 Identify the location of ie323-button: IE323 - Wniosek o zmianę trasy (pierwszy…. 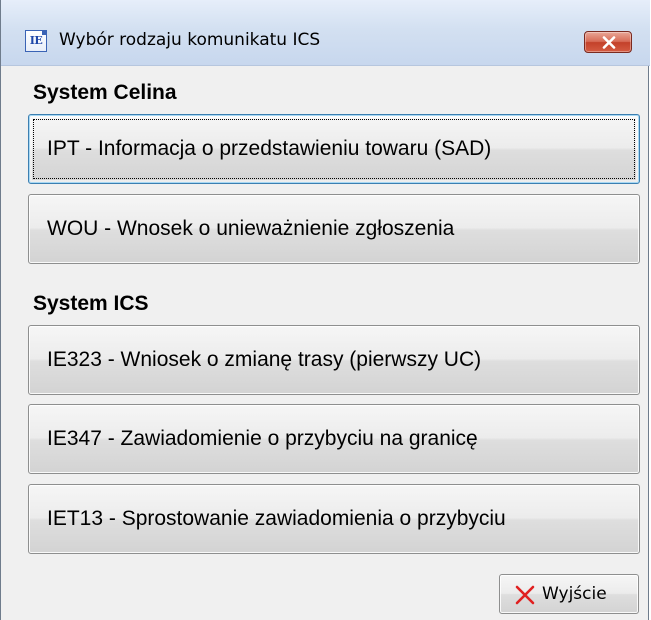
(334, 360).